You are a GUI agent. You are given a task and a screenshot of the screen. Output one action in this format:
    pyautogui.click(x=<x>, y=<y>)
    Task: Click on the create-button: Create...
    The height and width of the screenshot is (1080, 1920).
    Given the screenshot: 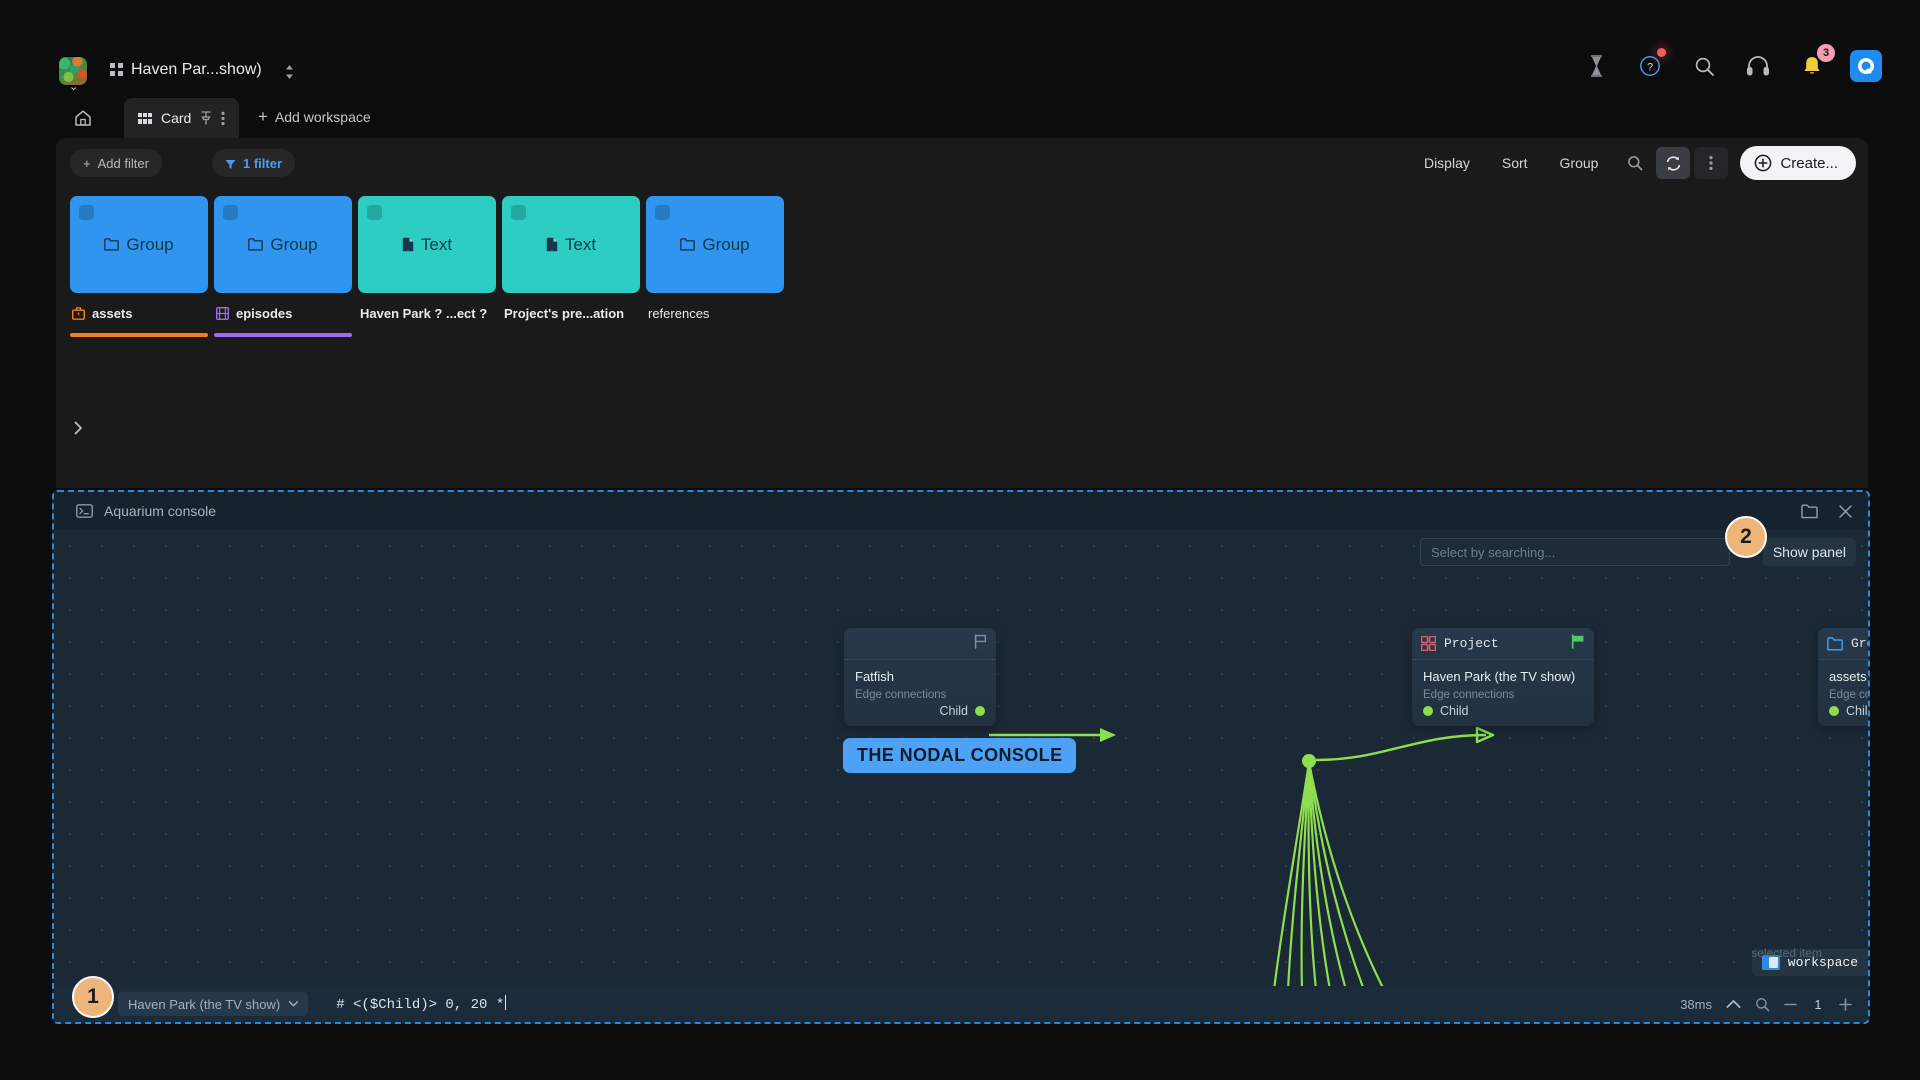 What is the action you would take?
    pyautogui.click(x=1798, y=163)
    